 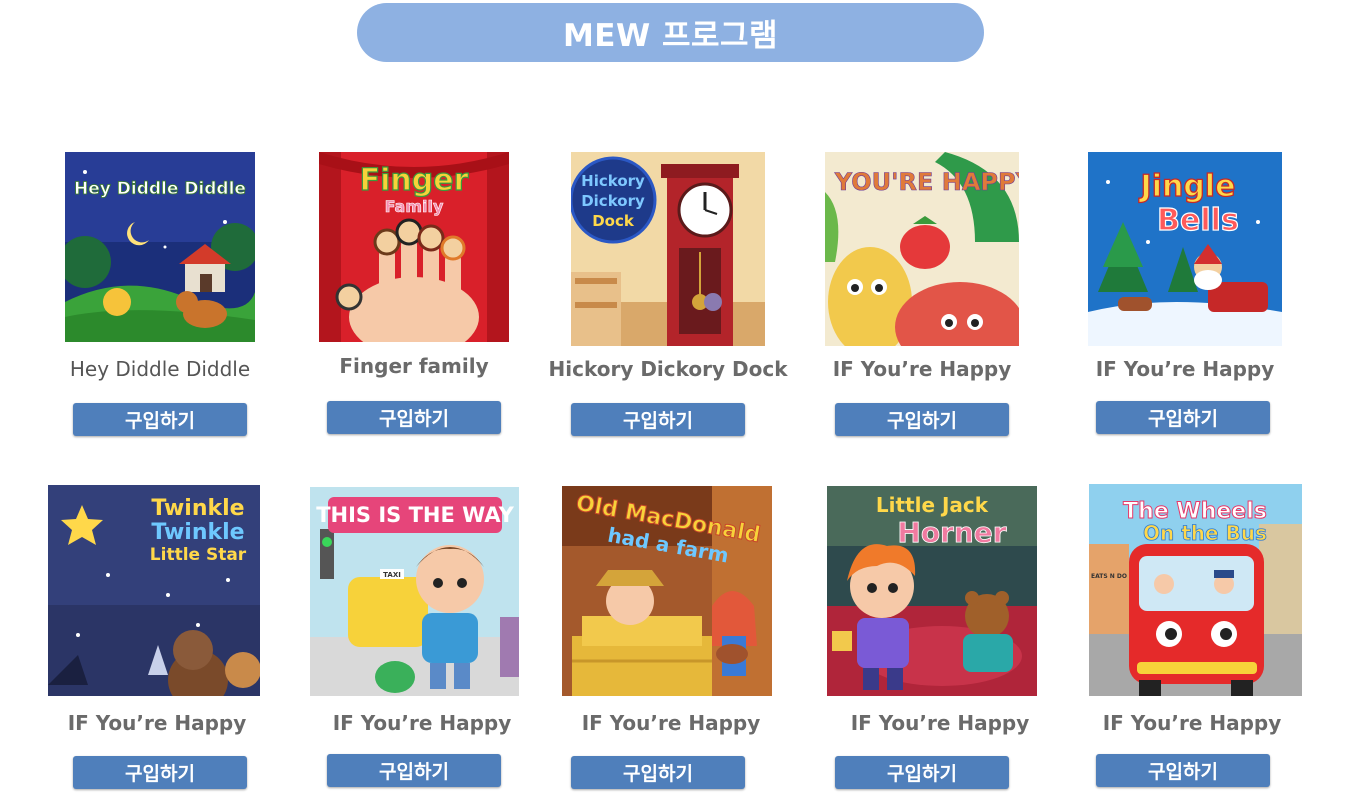 I want to click on thumb-title-text-2: On the Bus, so click(x=1205, y=533).